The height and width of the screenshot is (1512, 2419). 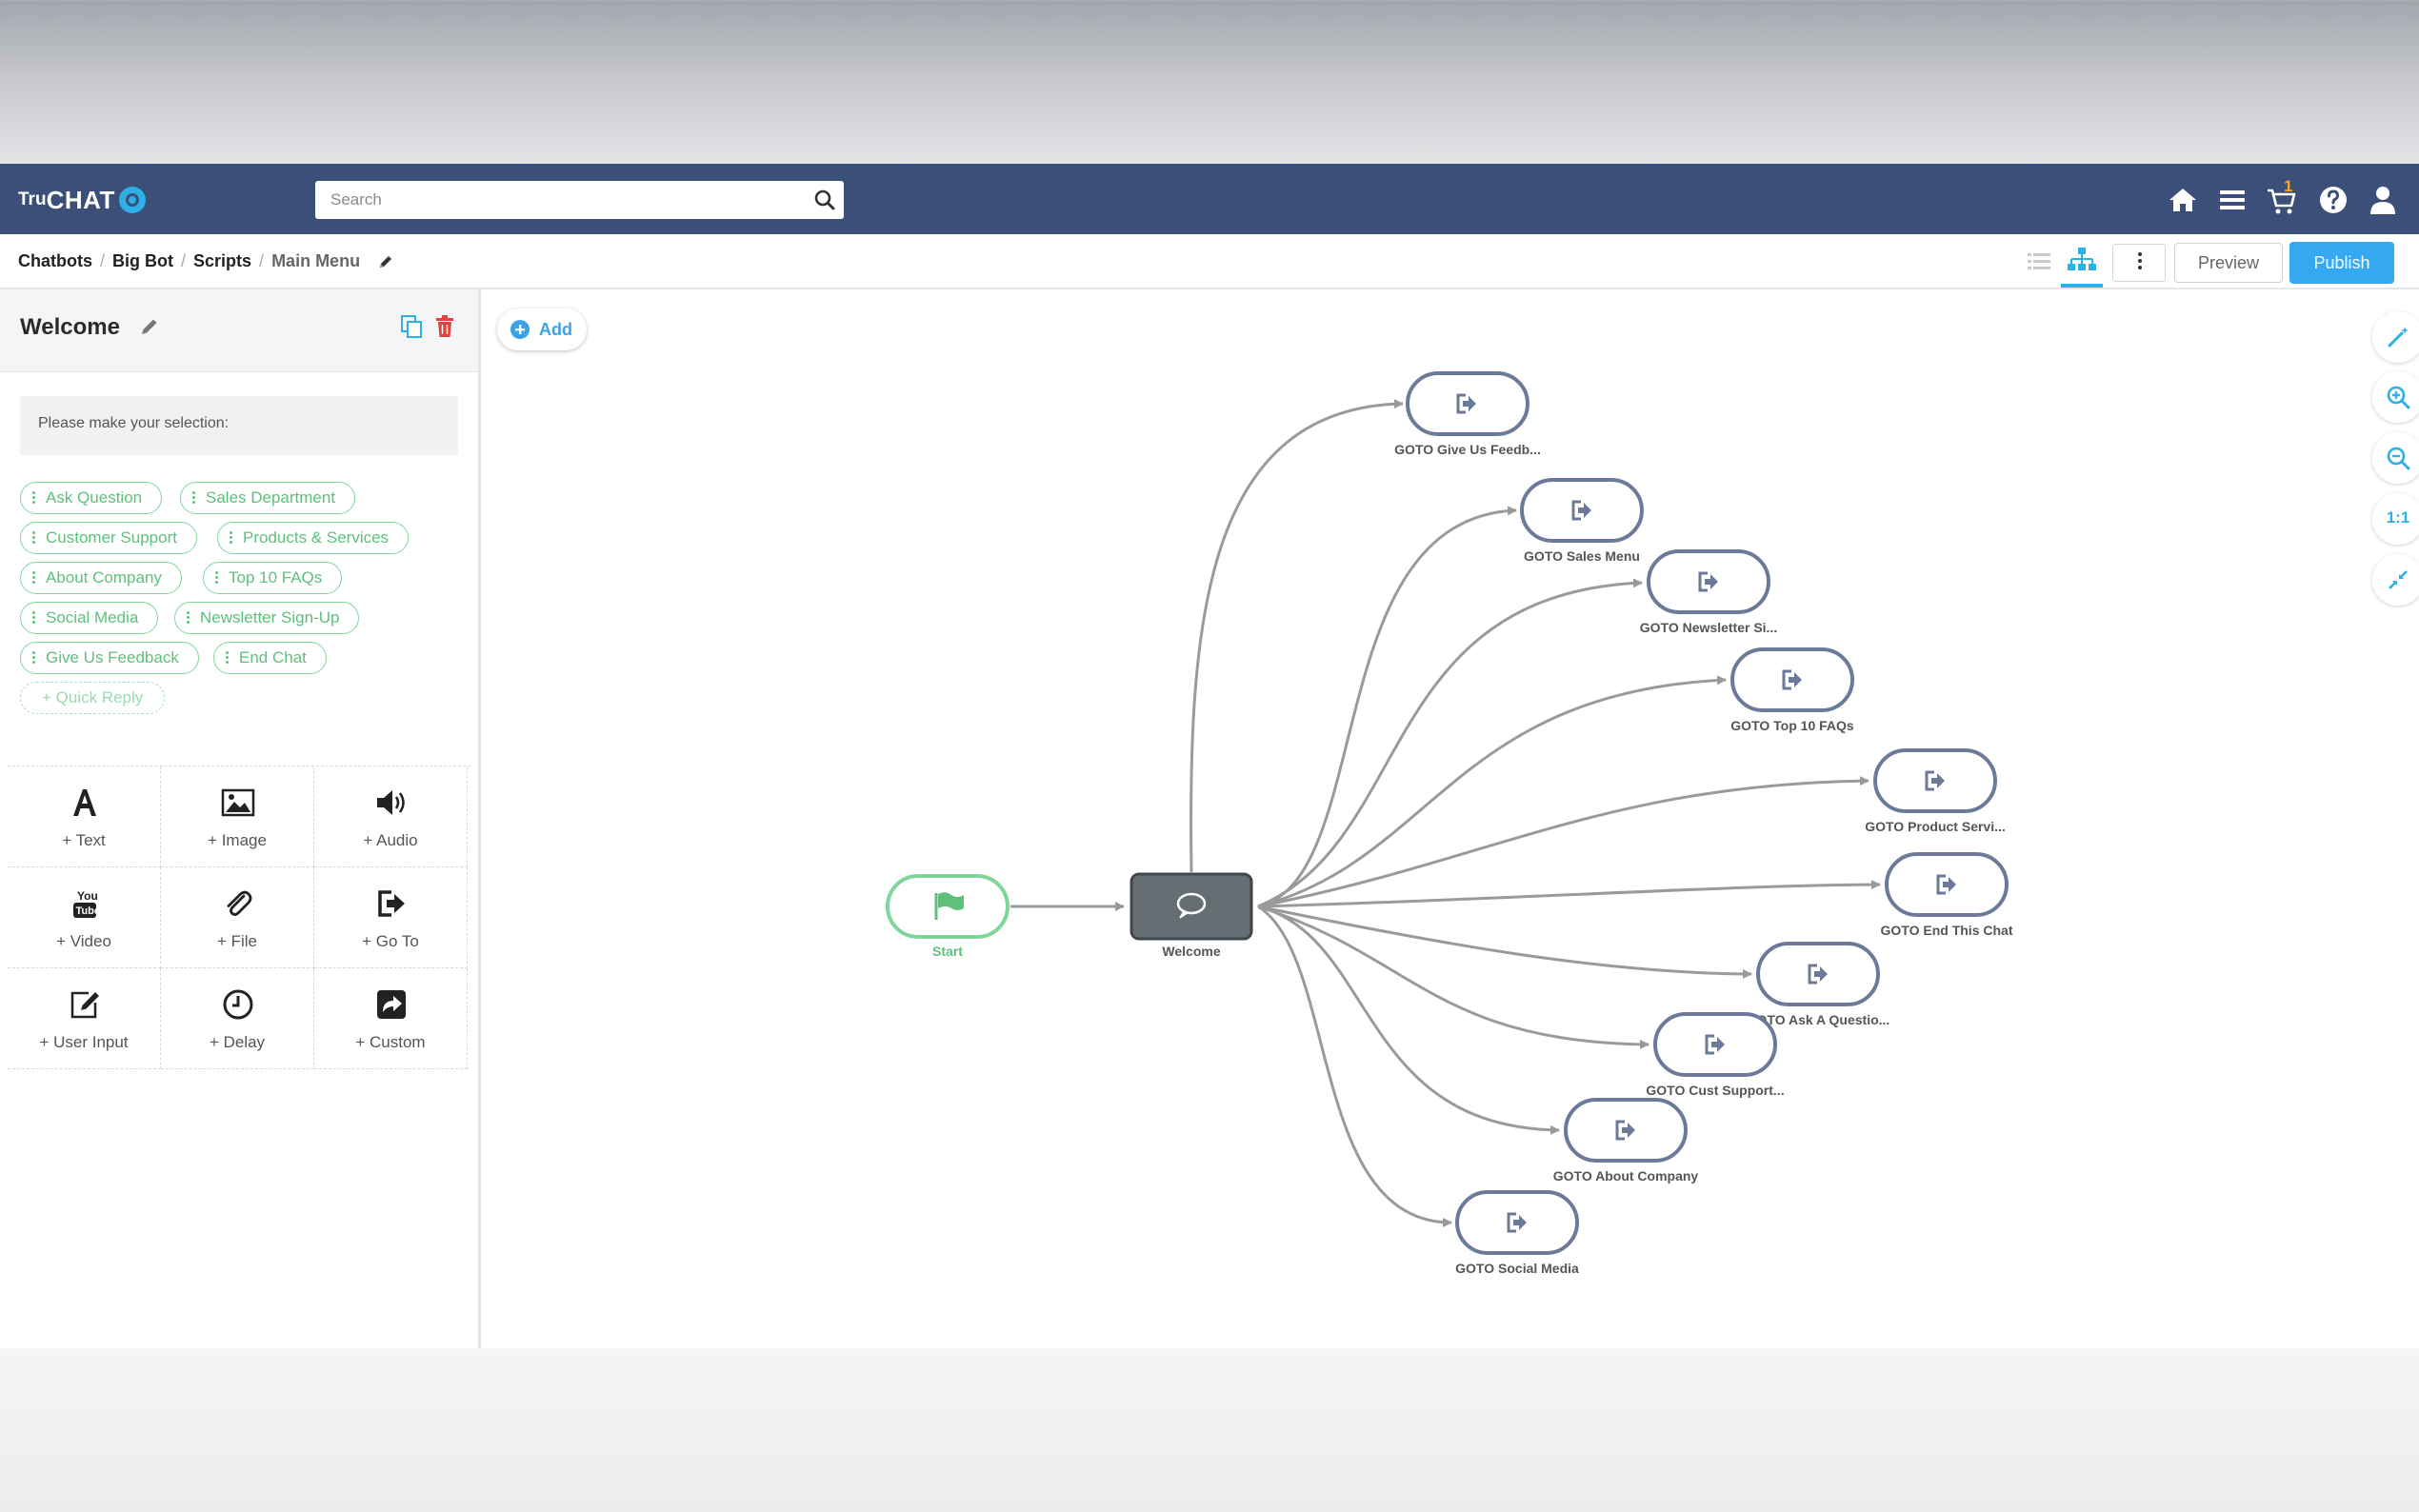 I want to click on add-user-input-tool: + User Input, so click(x=84, y=1018).